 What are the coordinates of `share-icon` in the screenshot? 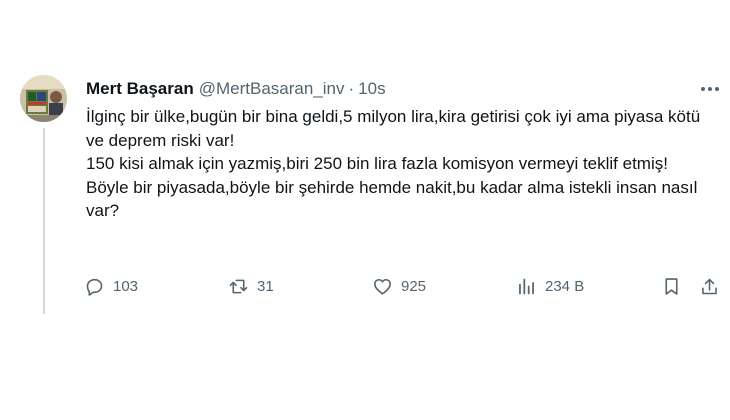 It's located at (709, 286).